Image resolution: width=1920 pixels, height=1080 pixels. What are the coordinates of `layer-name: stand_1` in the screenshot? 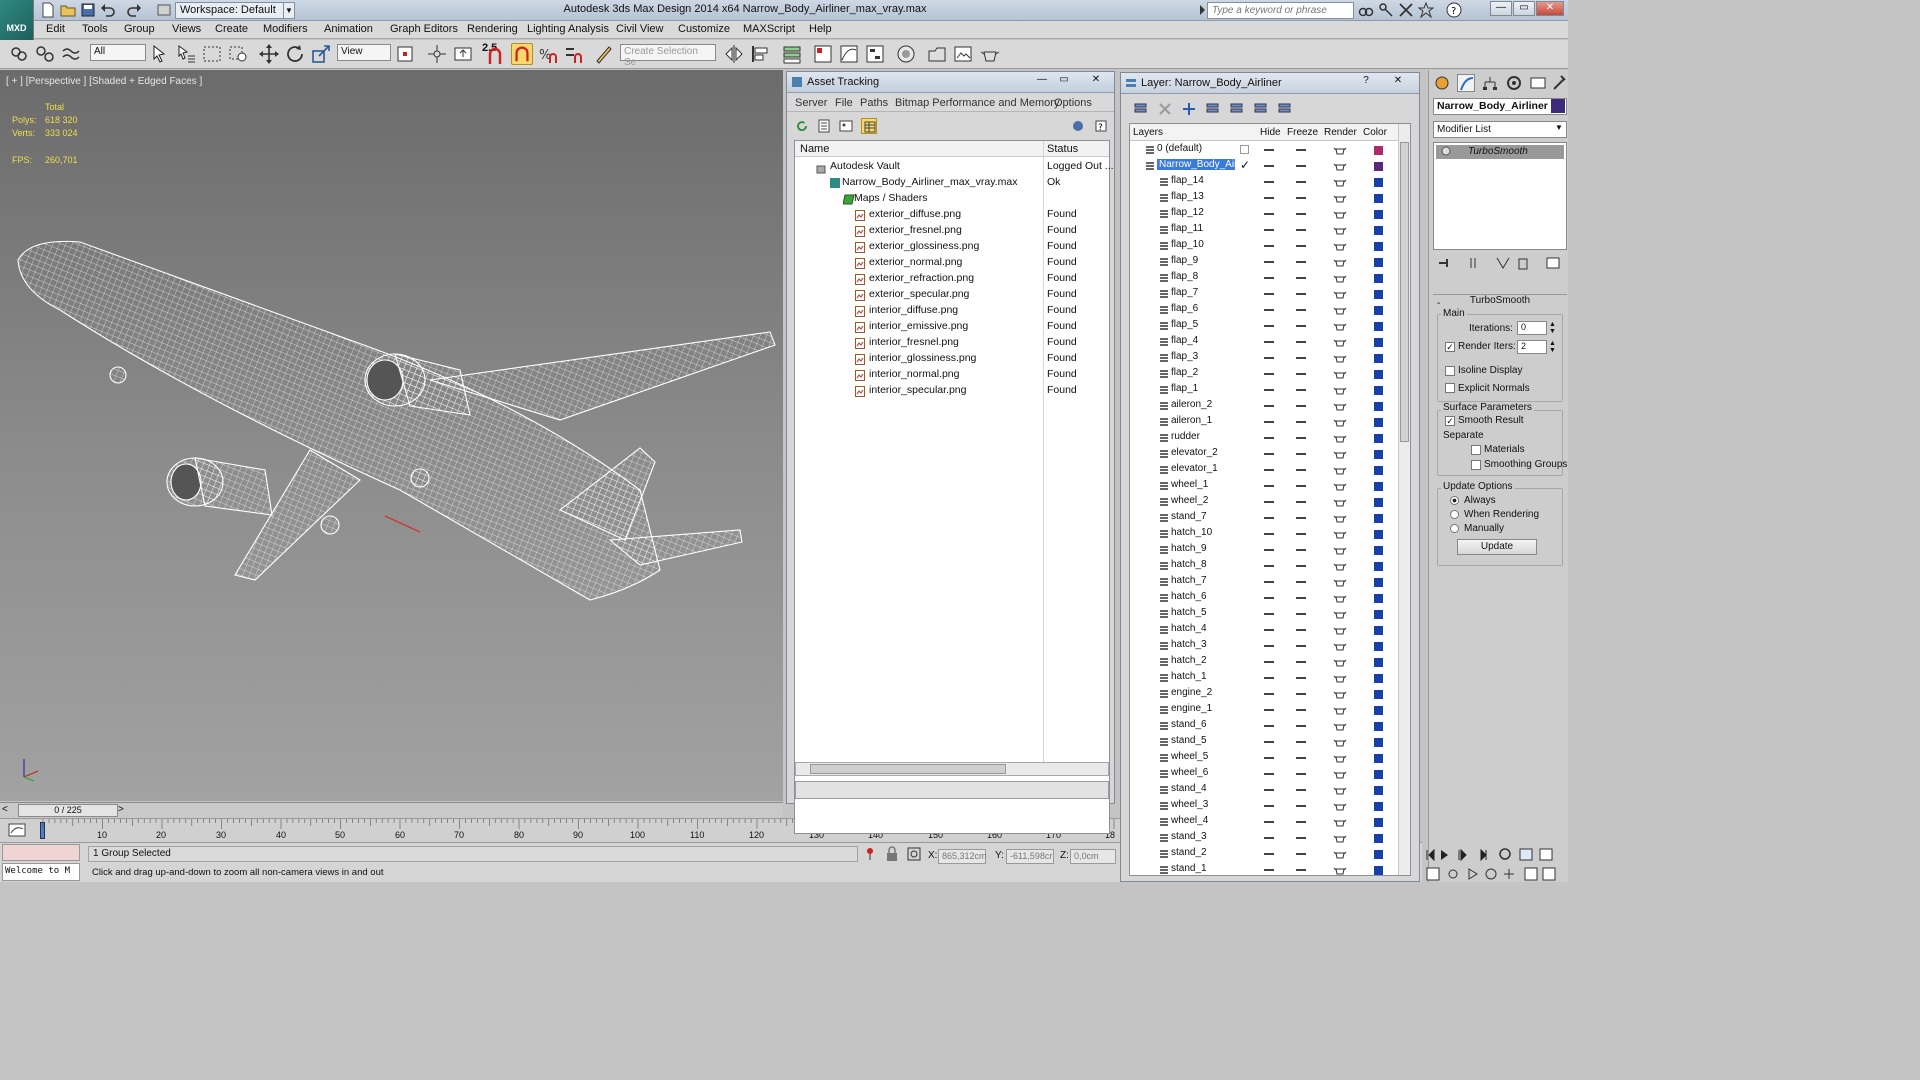 It's located at (1189, 868).